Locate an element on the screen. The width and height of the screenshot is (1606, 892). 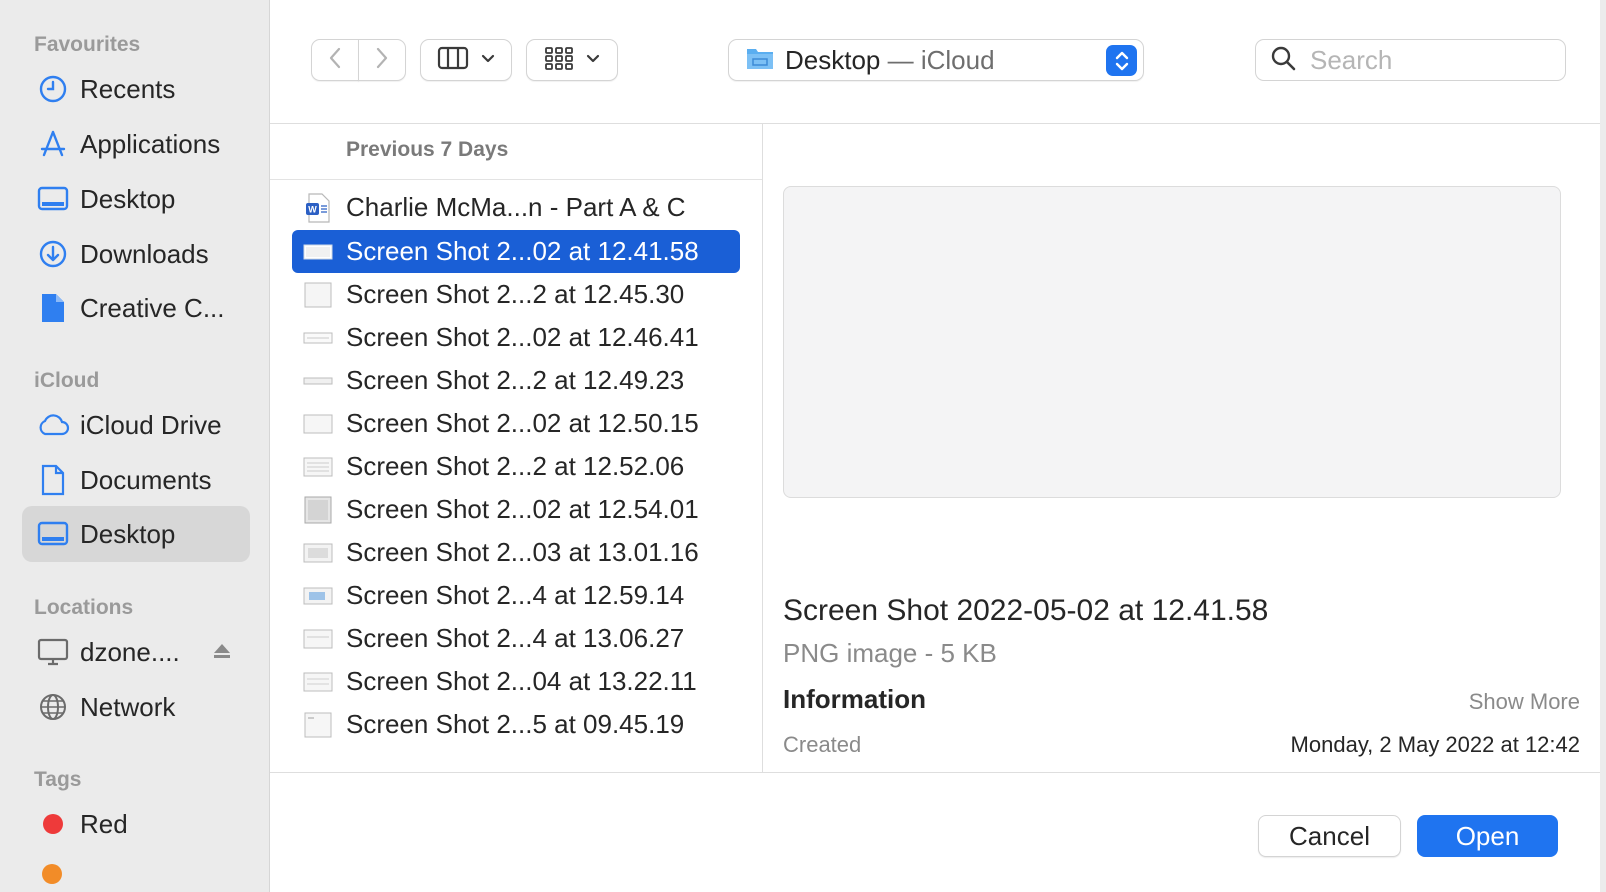
location-popup: Desktop — iCloud is located at coordinates (936, 60).